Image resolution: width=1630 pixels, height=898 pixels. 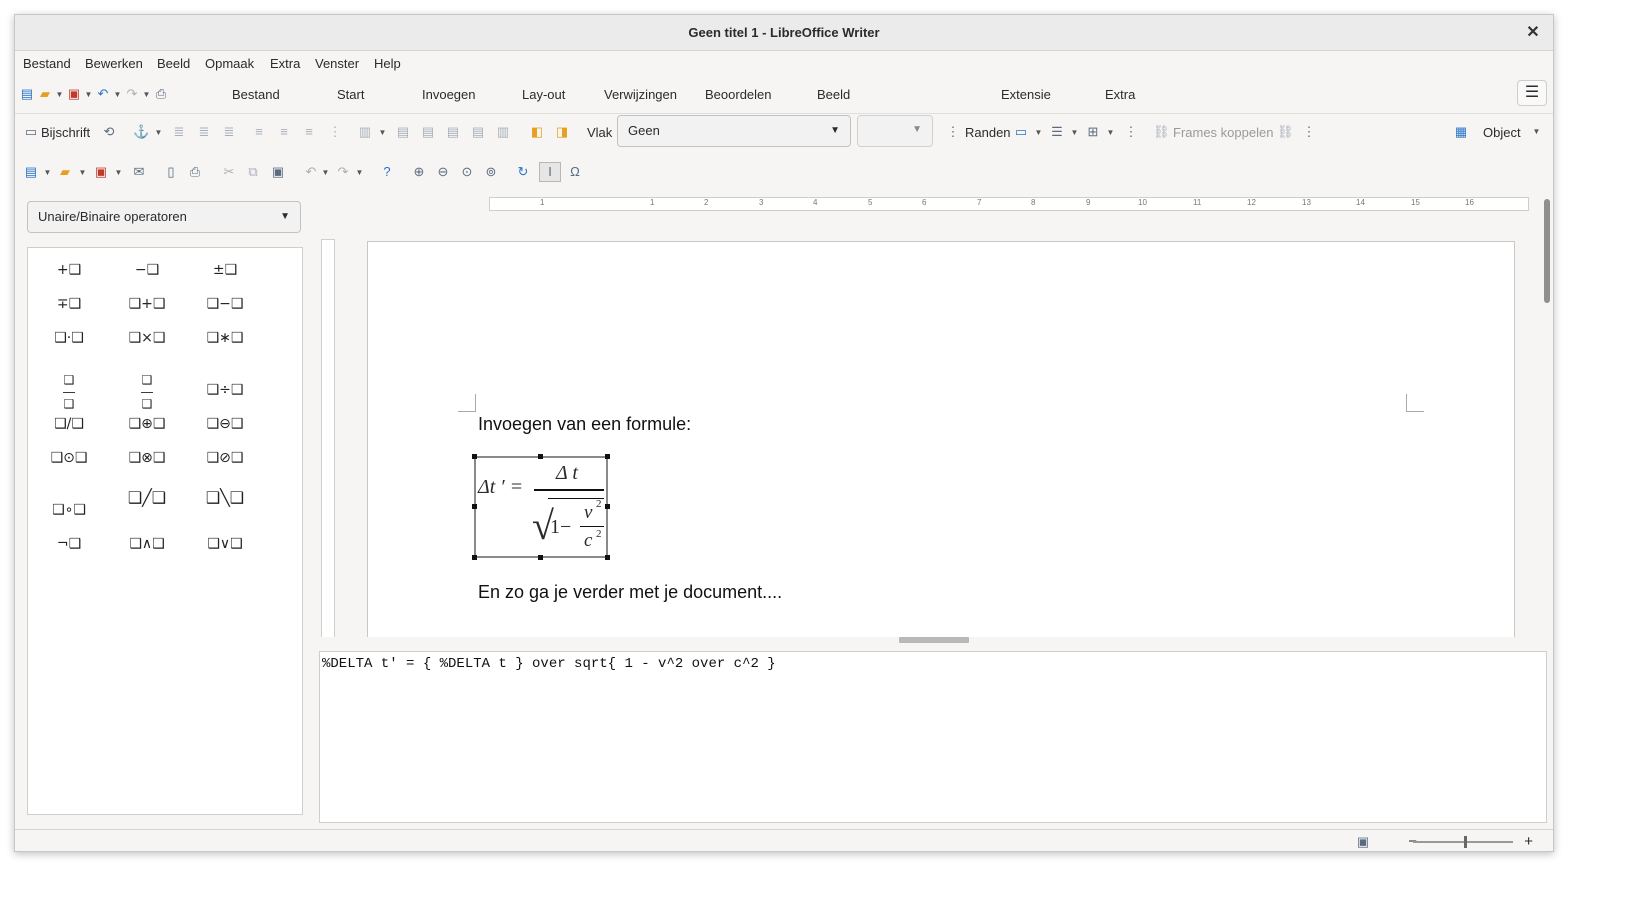 I want to click on symbol-plus-minus: ±❑, so click(x=225, y=270).